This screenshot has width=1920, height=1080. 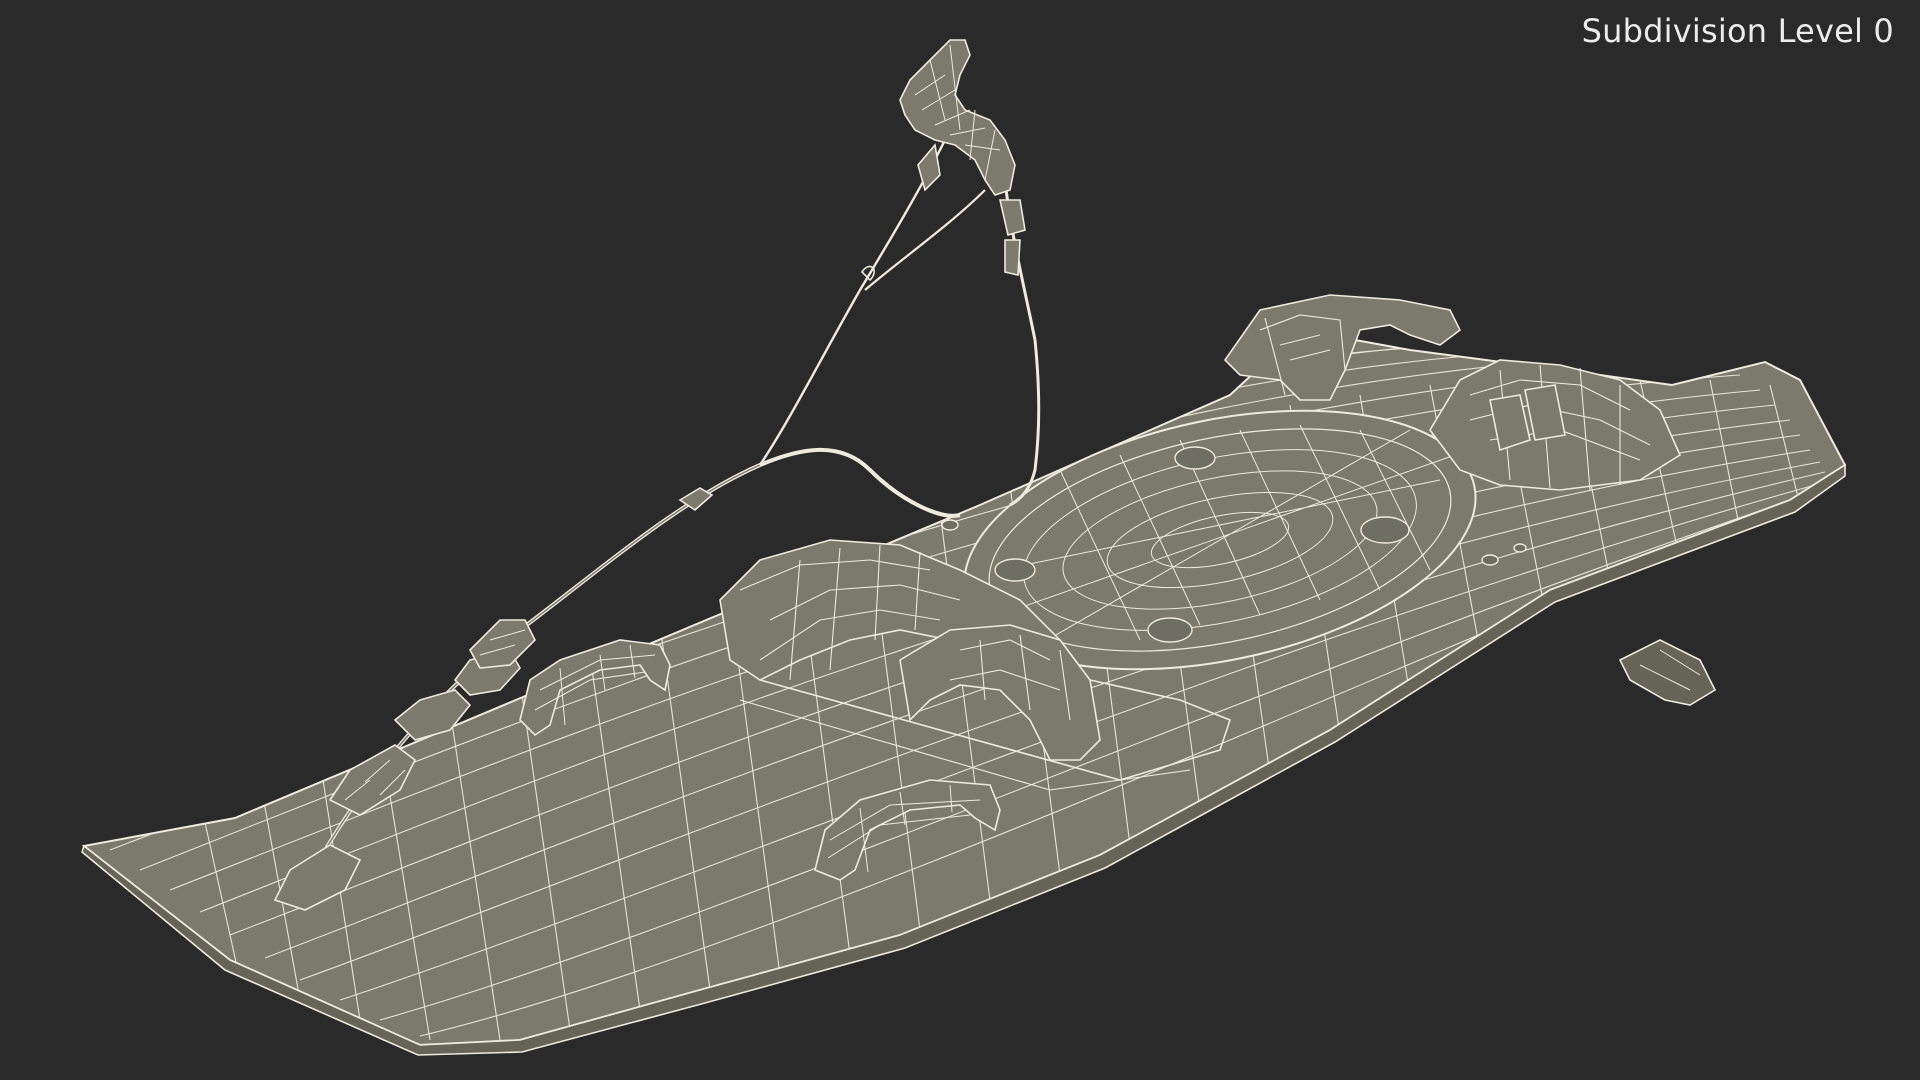 I want to click on subdivision-level-label: Subdivision Level 0, so click(x=1737, y=31).